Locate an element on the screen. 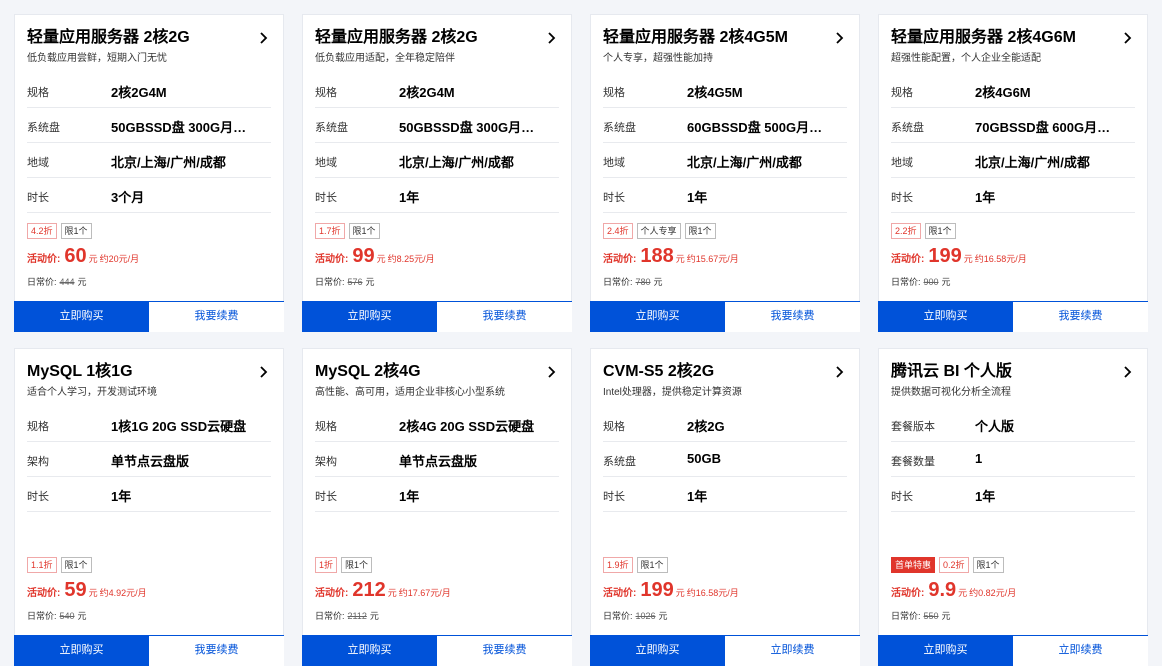  spec-value: 1 is located at coordinates (979, 458).